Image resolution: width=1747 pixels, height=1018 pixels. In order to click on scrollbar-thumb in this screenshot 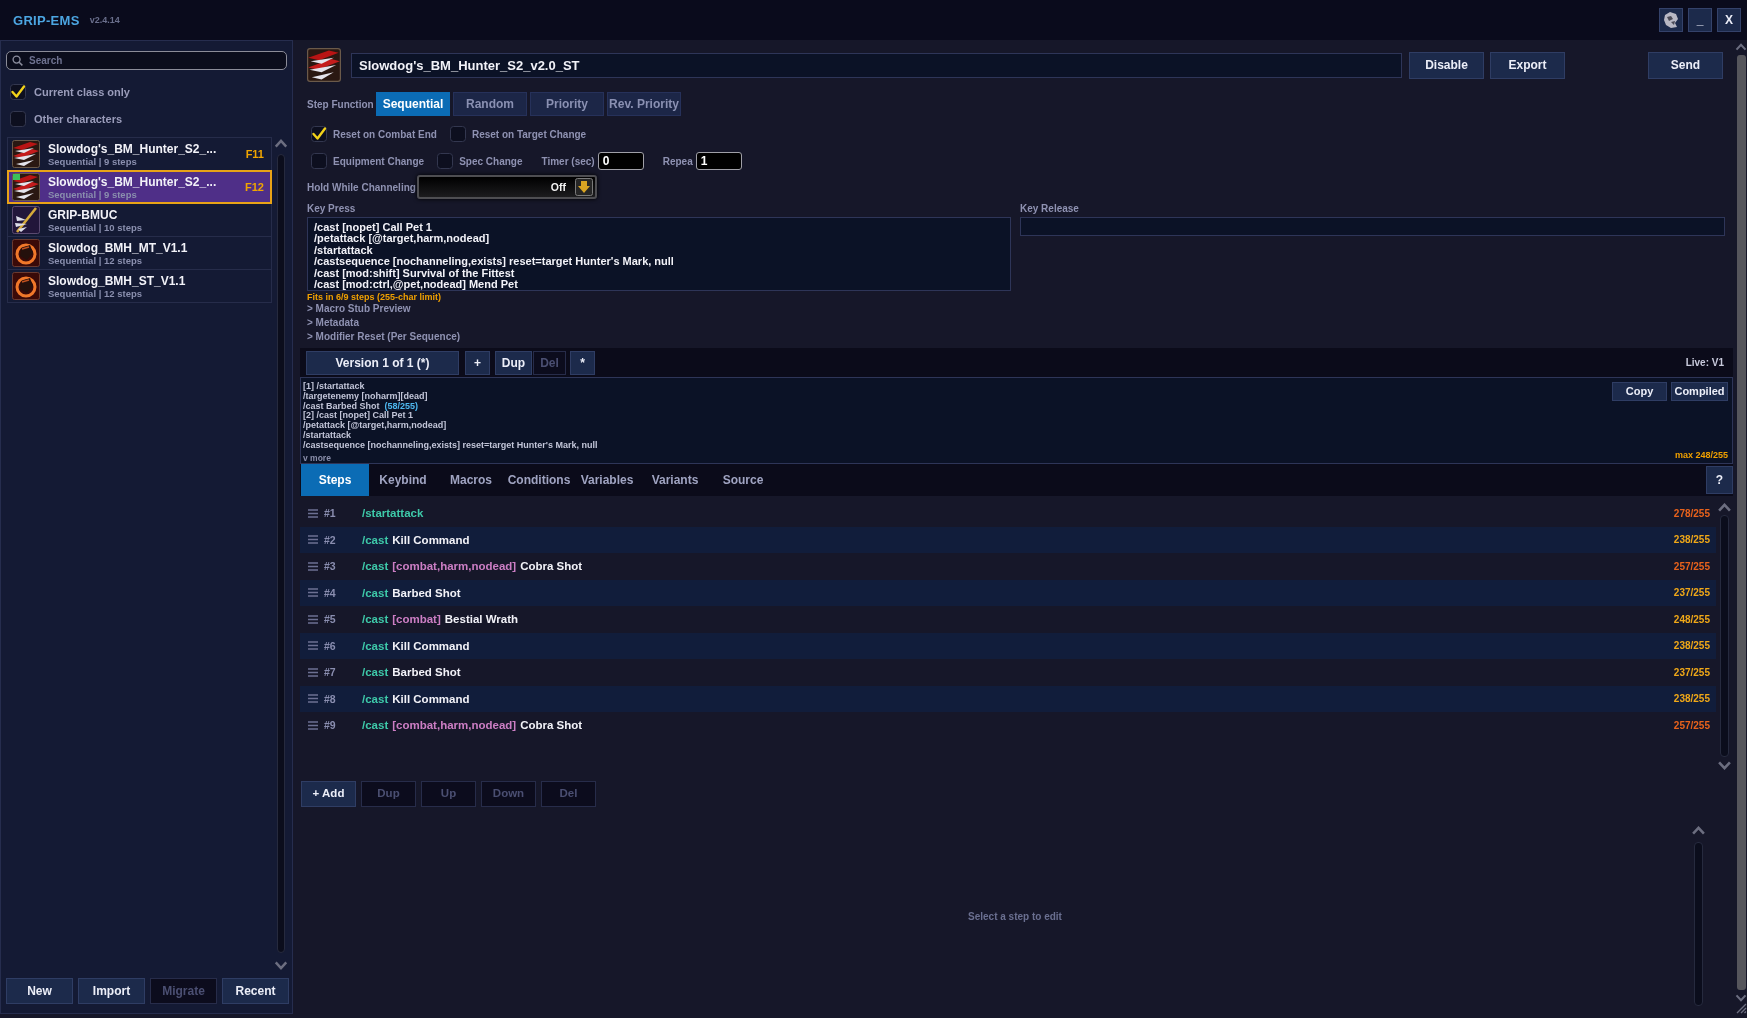, I will do `click(1741, 522)`.